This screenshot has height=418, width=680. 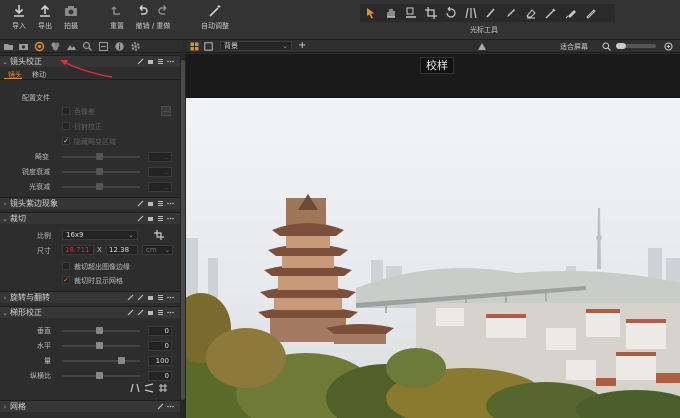 I want to click on light-falloff-knob, so click(x=99, y=186).